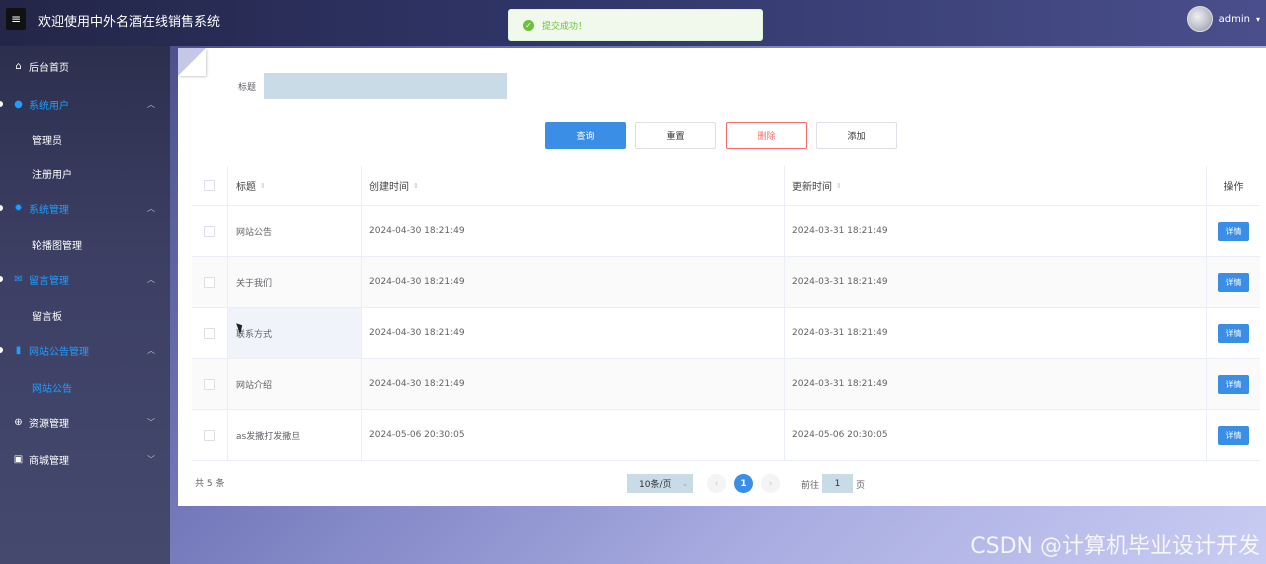  Describe the element at coordinates (743, 483) in the screenshot. I see `page-number-current: 1` at that location.